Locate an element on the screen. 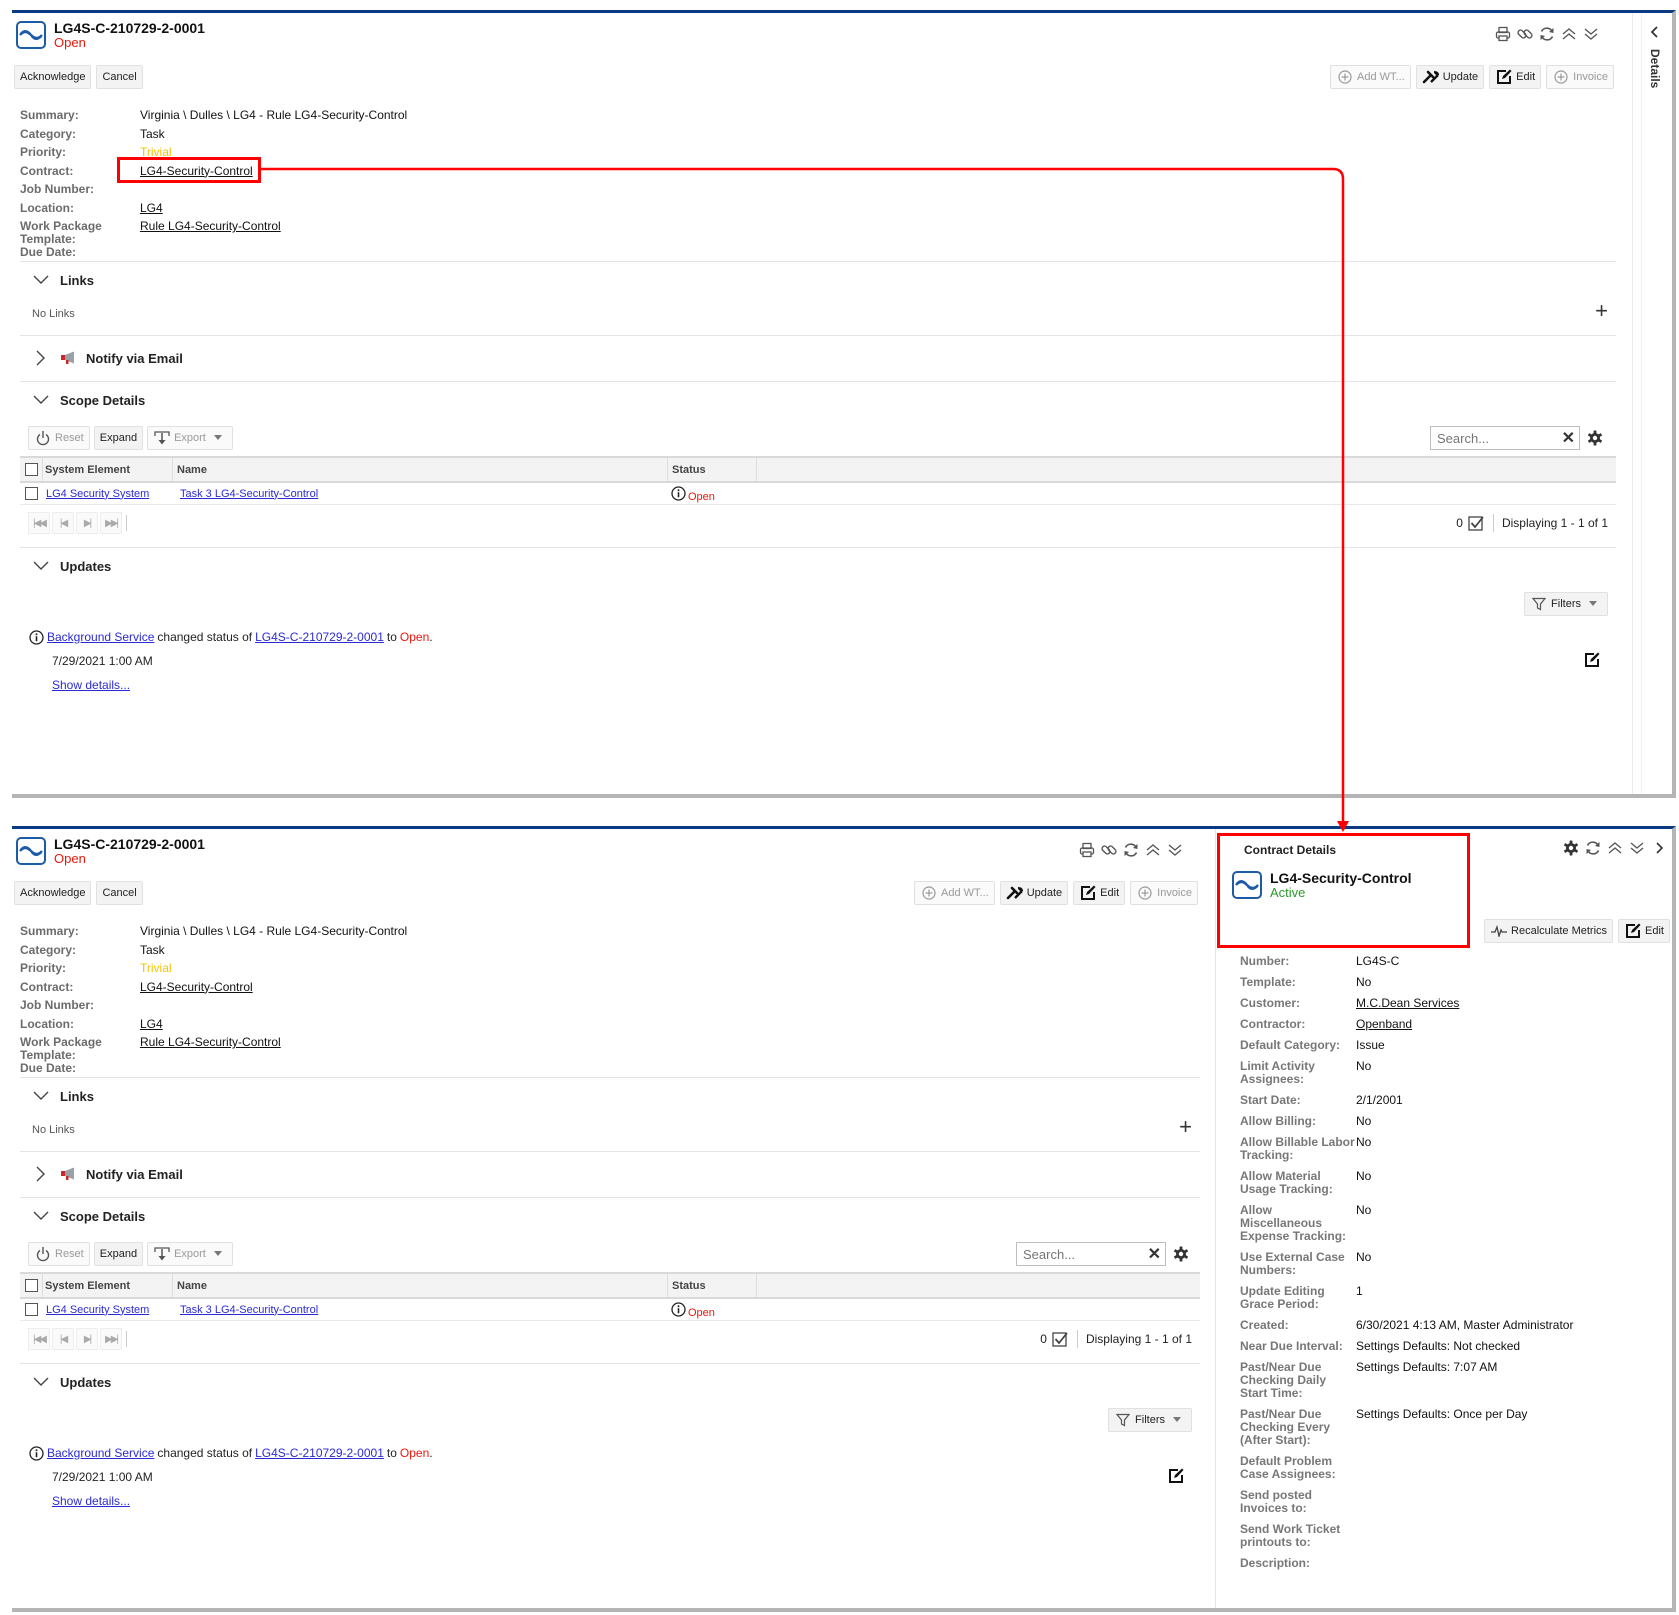  field-label-job-number: Job Number: is located at coordinates (57, 1005).